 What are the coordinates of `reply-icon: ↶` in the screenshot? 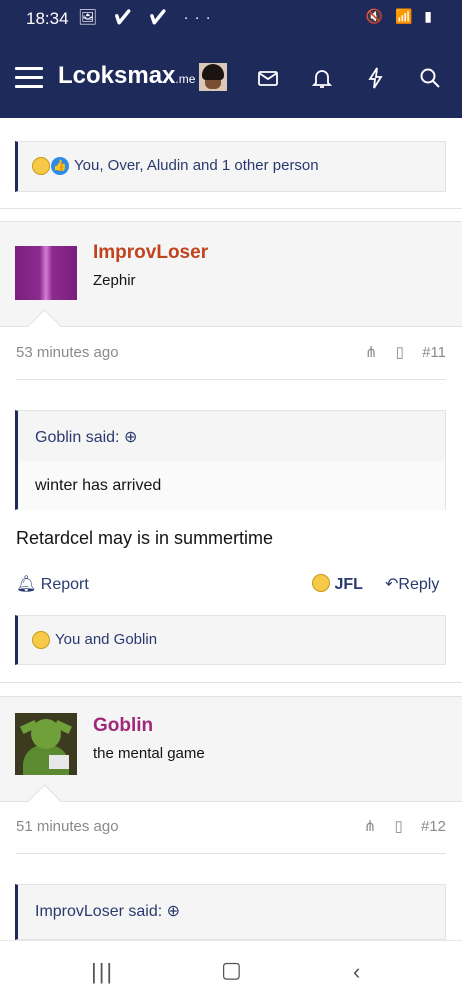 It's located at (392, 584).